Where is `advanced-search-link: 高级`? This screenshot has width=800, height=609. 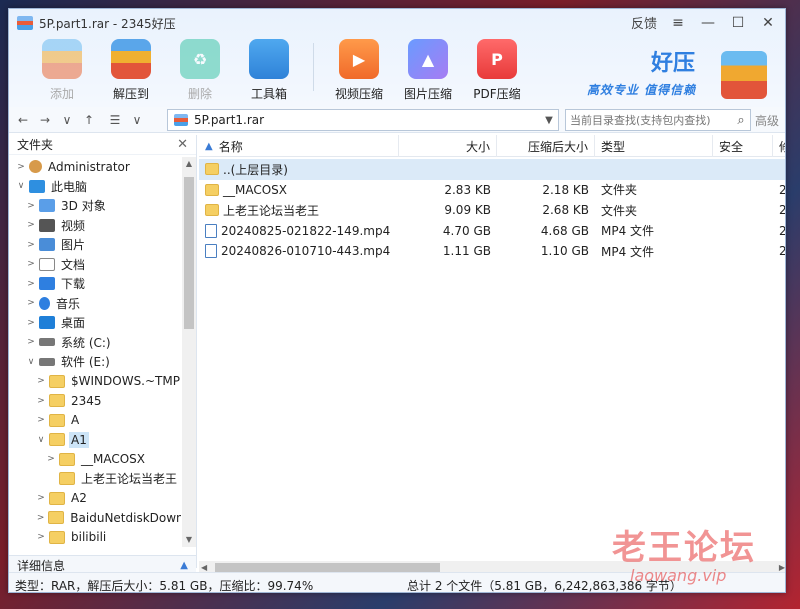 advanced-search-link: 高级 is located at coordinates (767, 120).